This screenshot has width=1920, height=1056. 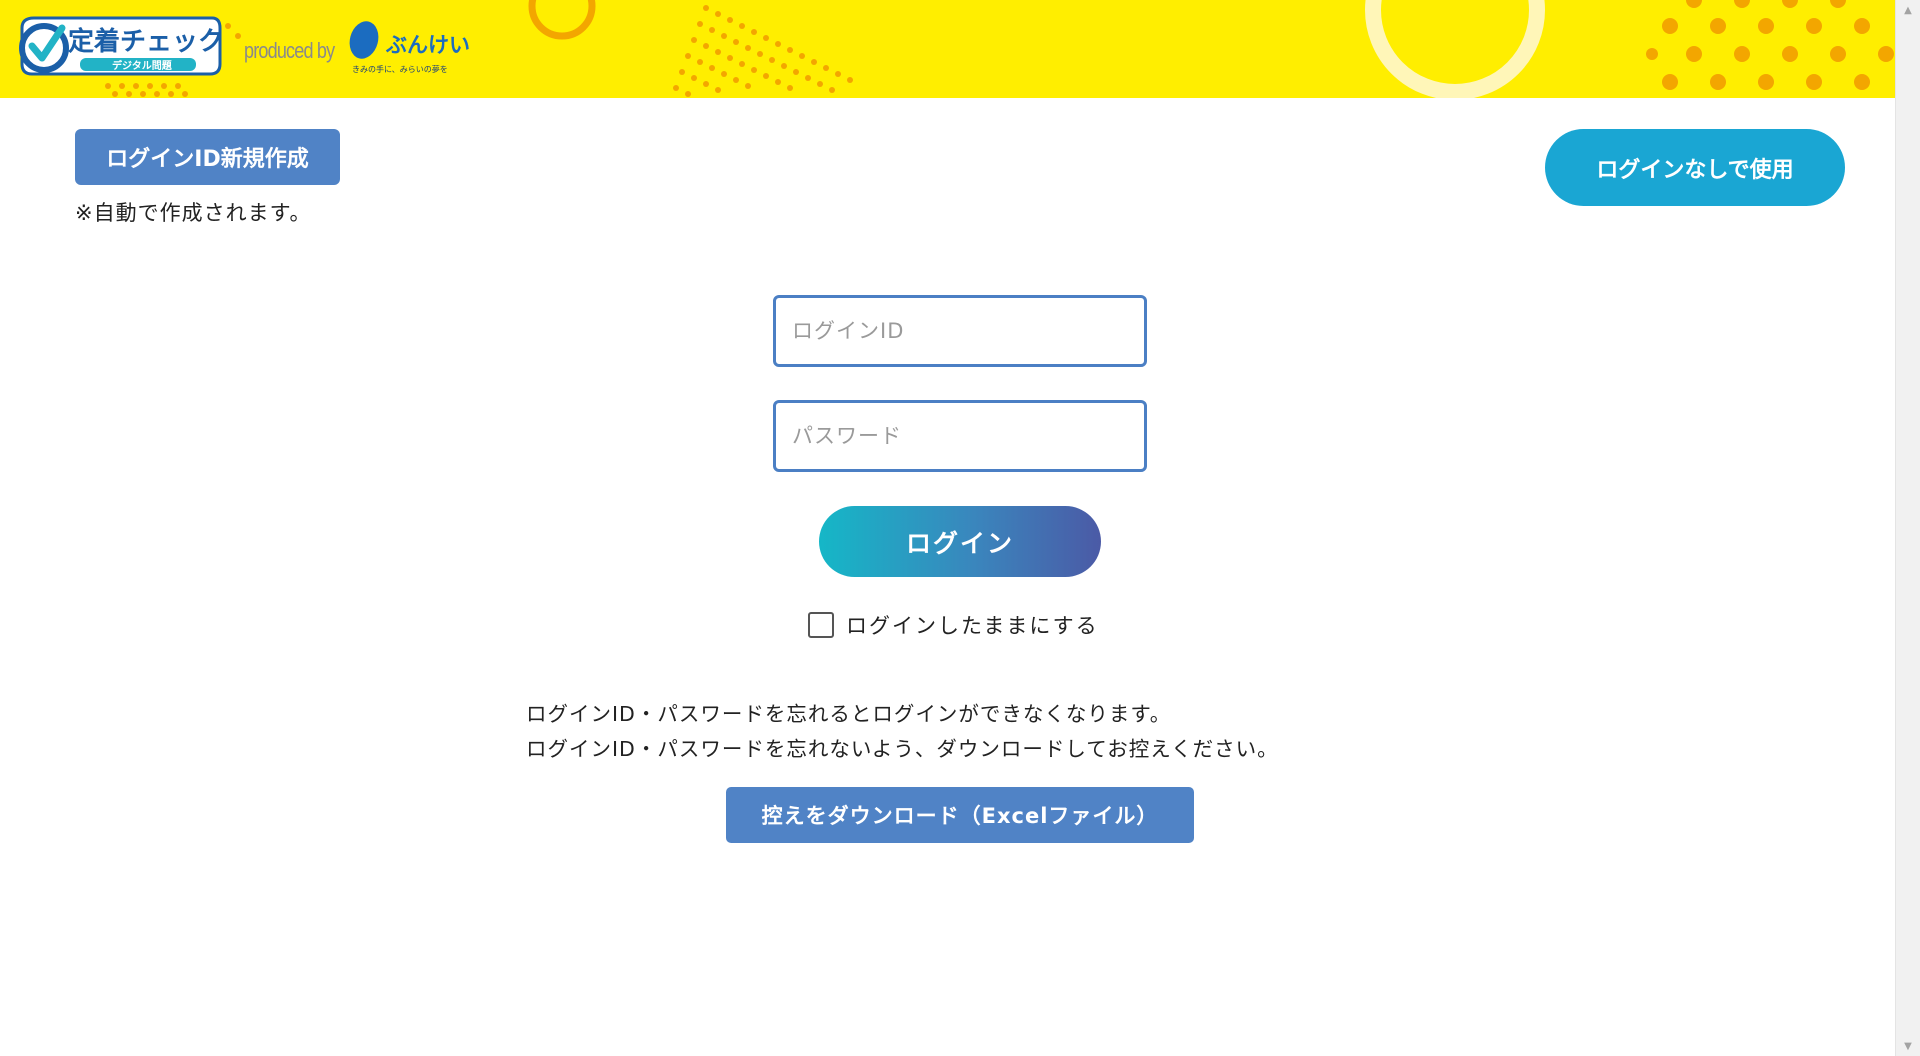 I want to click on login-id-input, so click(x=960, y=331).